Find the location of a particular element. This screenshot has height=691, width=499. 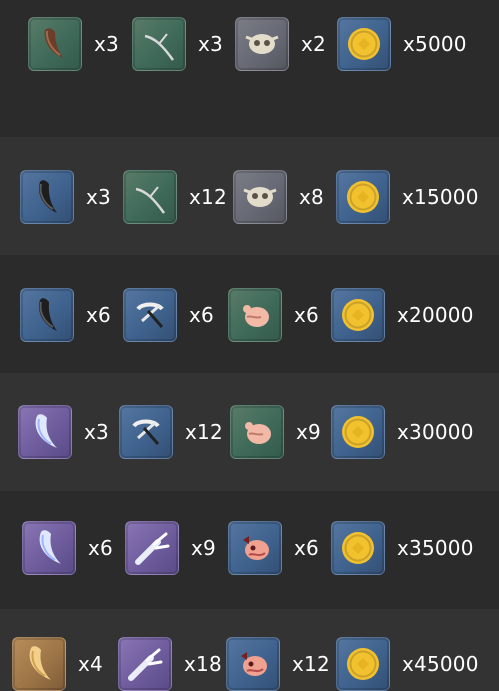

golden-fang-icon is located at coordinates (39, 664).